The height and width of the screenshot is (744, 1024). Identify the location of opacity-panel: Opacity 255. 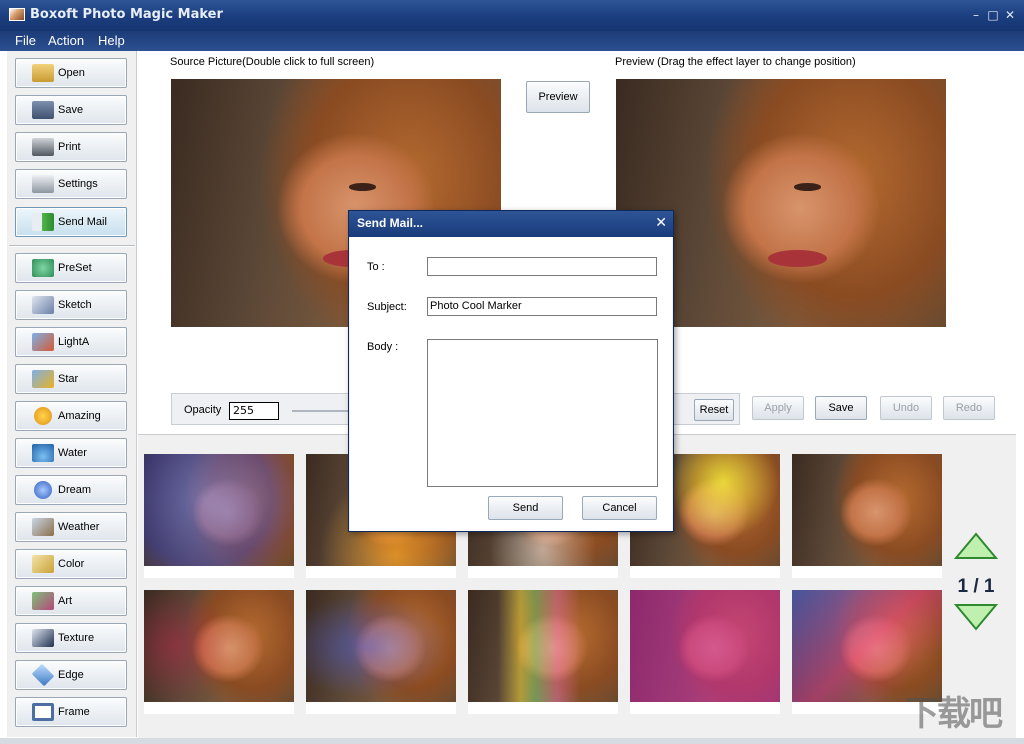
(261, 409).